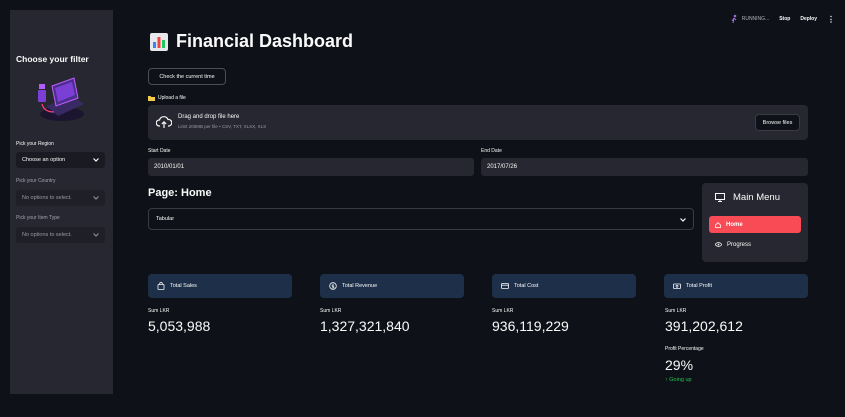 This screenshot has width=845, height=417. What do you see at coordinates (47, 235) in the screenshot?
I see `item-type-select-value: No options to select.` at bounding box center [47, 235].